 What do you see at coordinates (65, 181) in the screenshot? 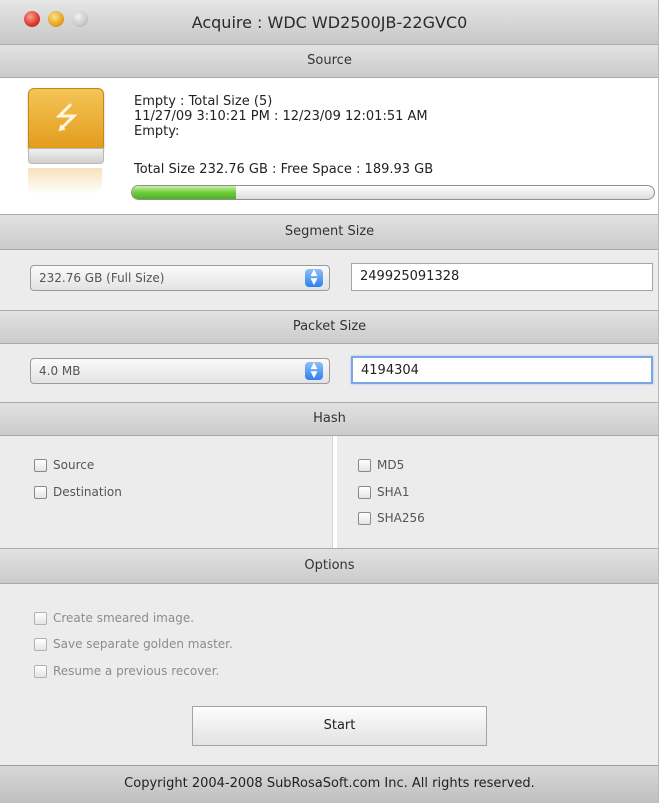
I see `drive-reflection` at bounding box center [65, 181].